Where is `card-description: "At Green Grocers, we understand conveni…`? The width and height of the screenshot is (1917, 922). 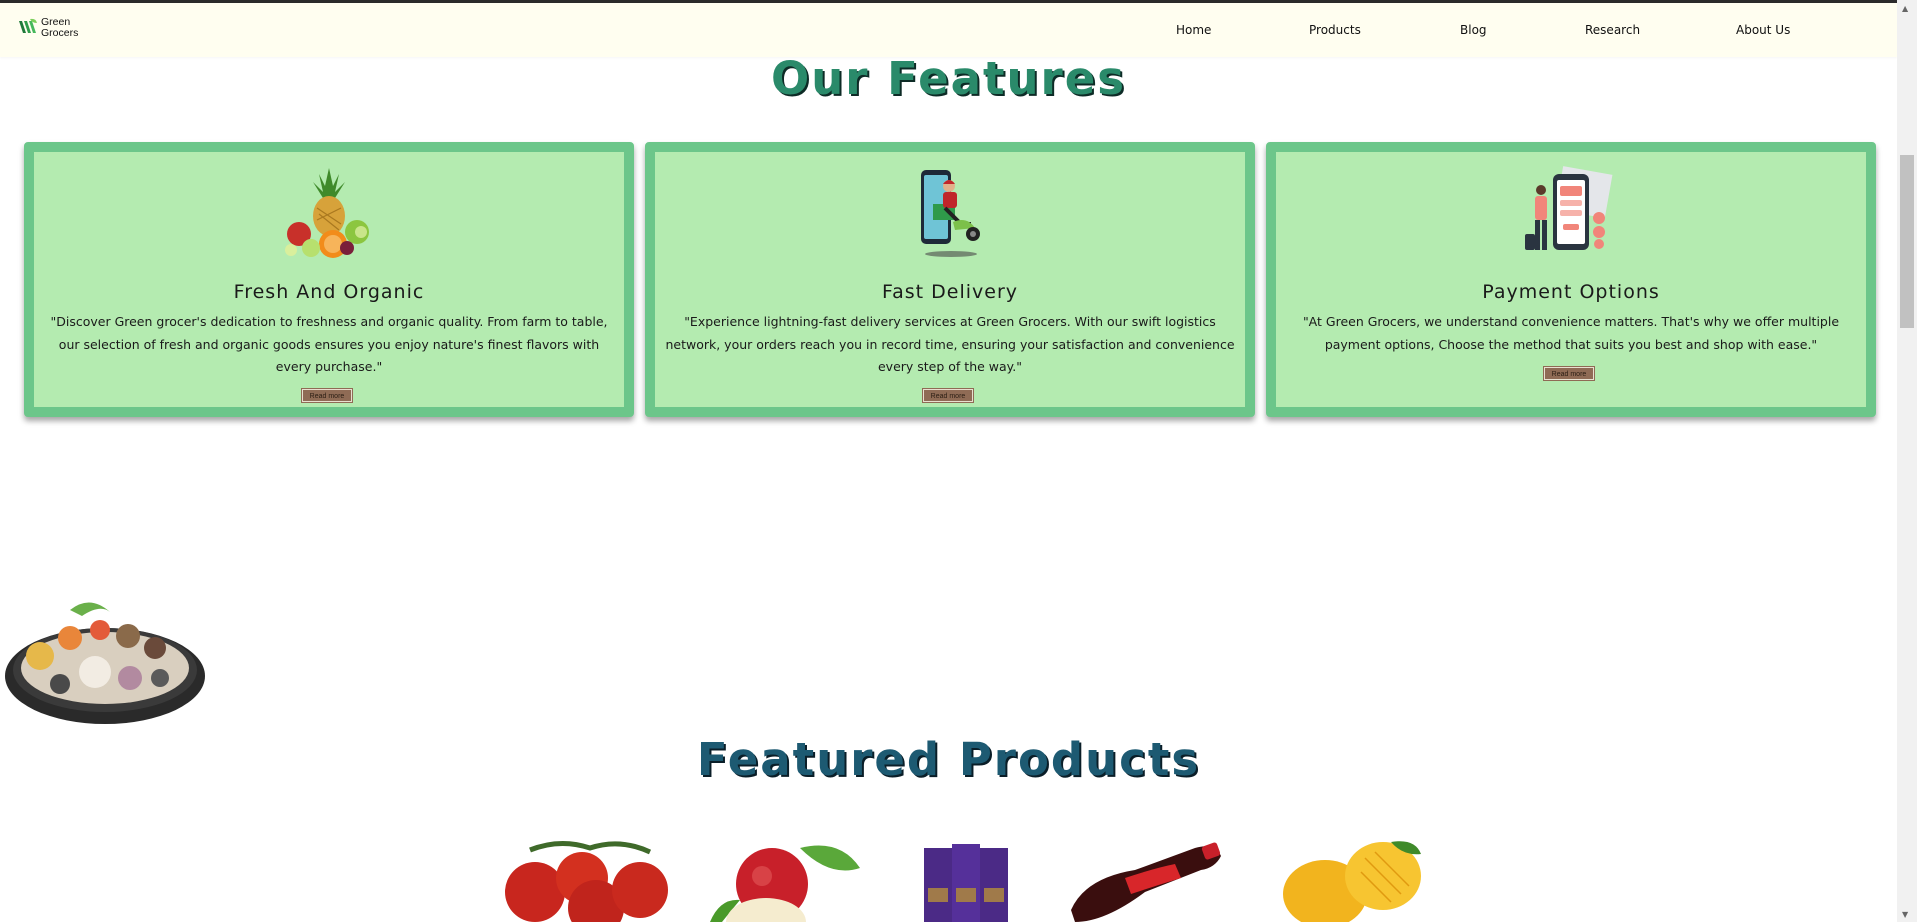
card-description: "At Green Grocers, we understand conveni… is located at coordinates (1571, 333).